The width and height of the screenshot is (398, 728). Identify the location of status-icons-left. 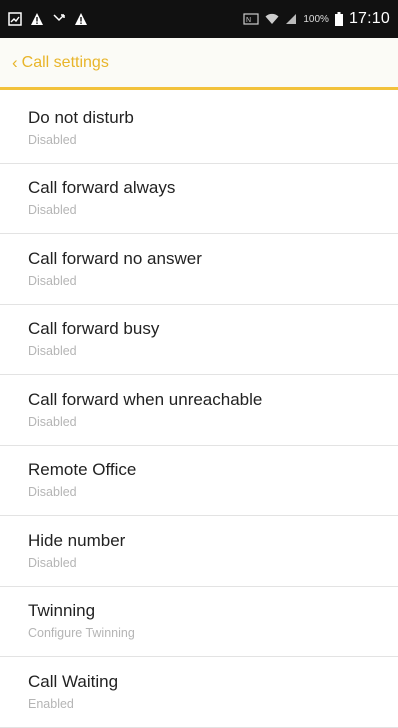
(48, 19).